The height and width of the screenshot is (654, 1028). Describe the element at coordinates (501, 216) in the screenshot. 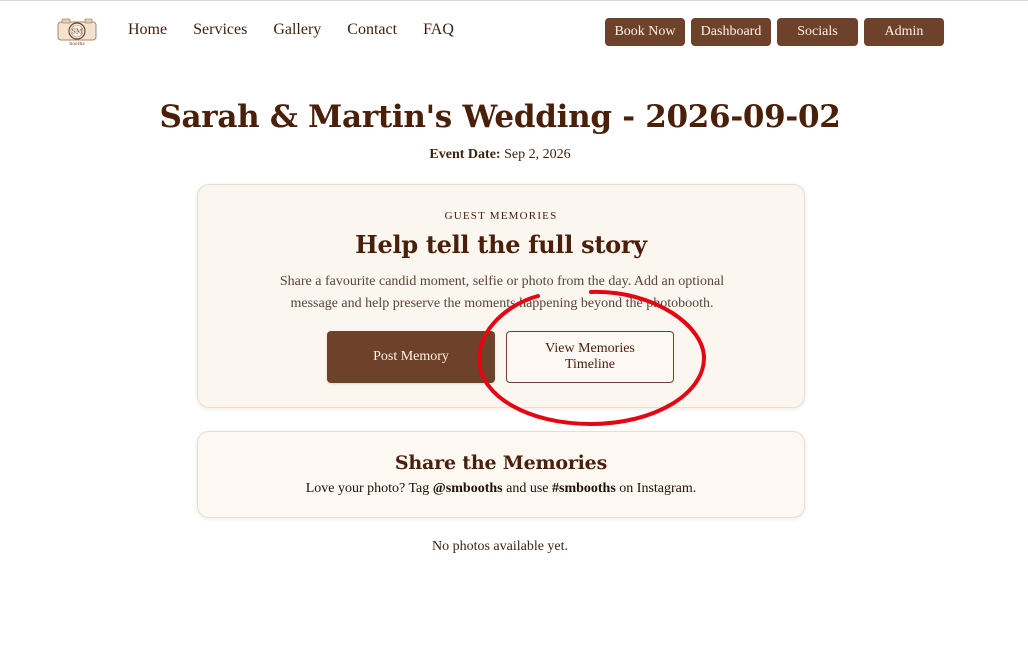

I see `guest-memories-eyebrow: GUEST MEMORIES` at that location.